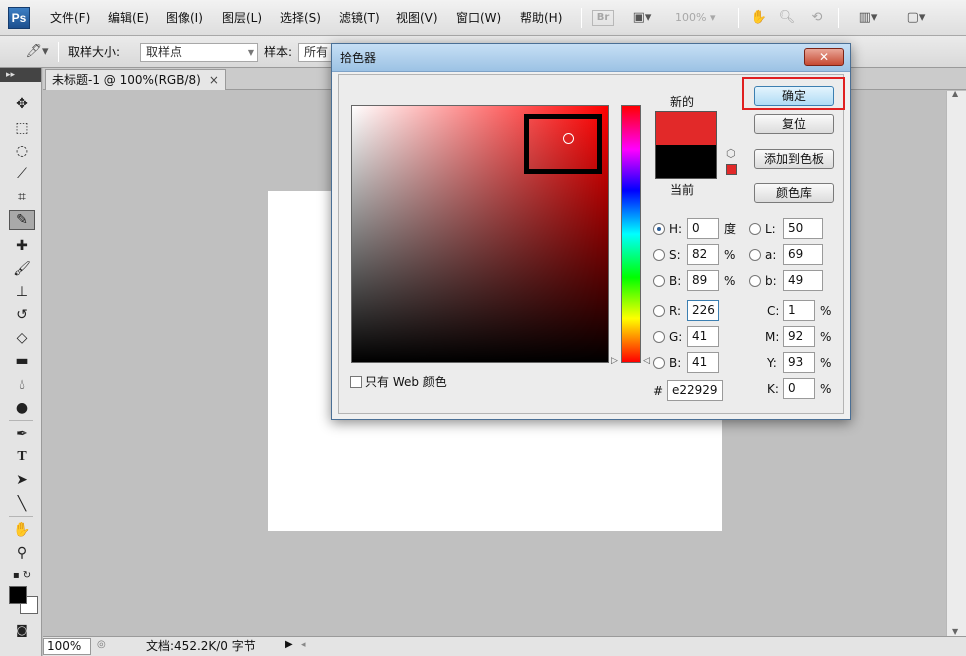 This screenshot has height=656, width=966. Describe the element at coordinates (417, 18) in the screenshot. I see `menu-view: 视图(V)` at that location.